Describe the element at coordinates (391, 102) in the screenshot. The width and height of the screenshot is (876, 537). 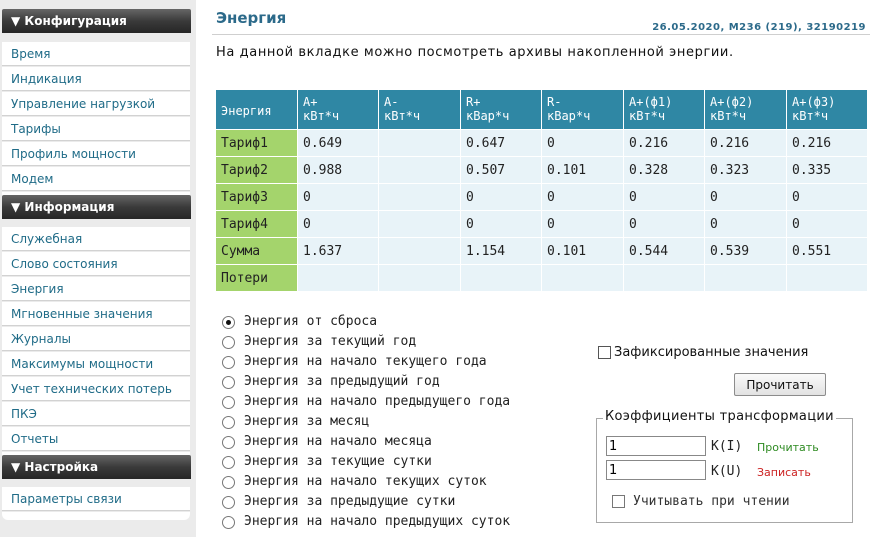
I see `column-header-line: A-` at that location.